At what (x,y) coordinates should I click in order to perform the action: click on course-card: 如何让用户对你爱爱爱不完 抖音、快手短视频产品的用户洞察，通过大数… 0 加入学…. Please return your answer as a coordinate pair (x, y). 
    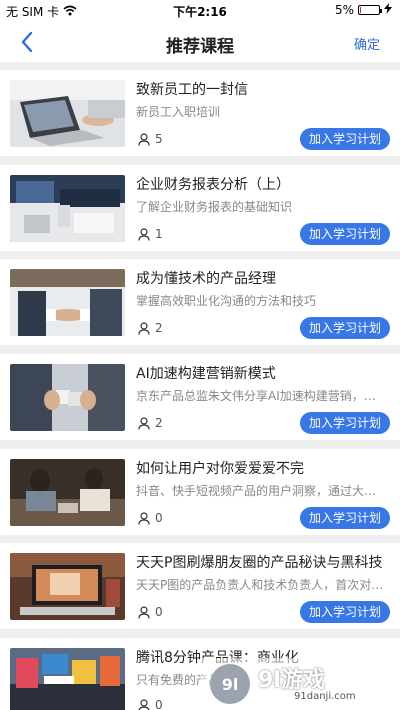
    Looking at the image, I should click on (200, 492).